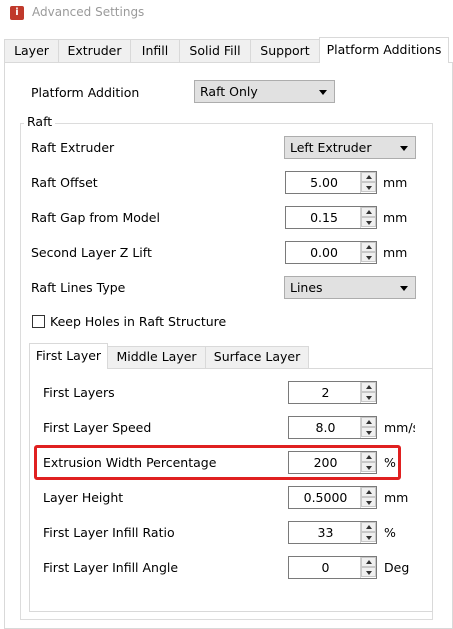 The height and width of the screenshot is (629, 453). What do you see at coordinates (325, 567) in the screenshot?
I see `infill-angle-value: 0` at bounding box center [325, 567].